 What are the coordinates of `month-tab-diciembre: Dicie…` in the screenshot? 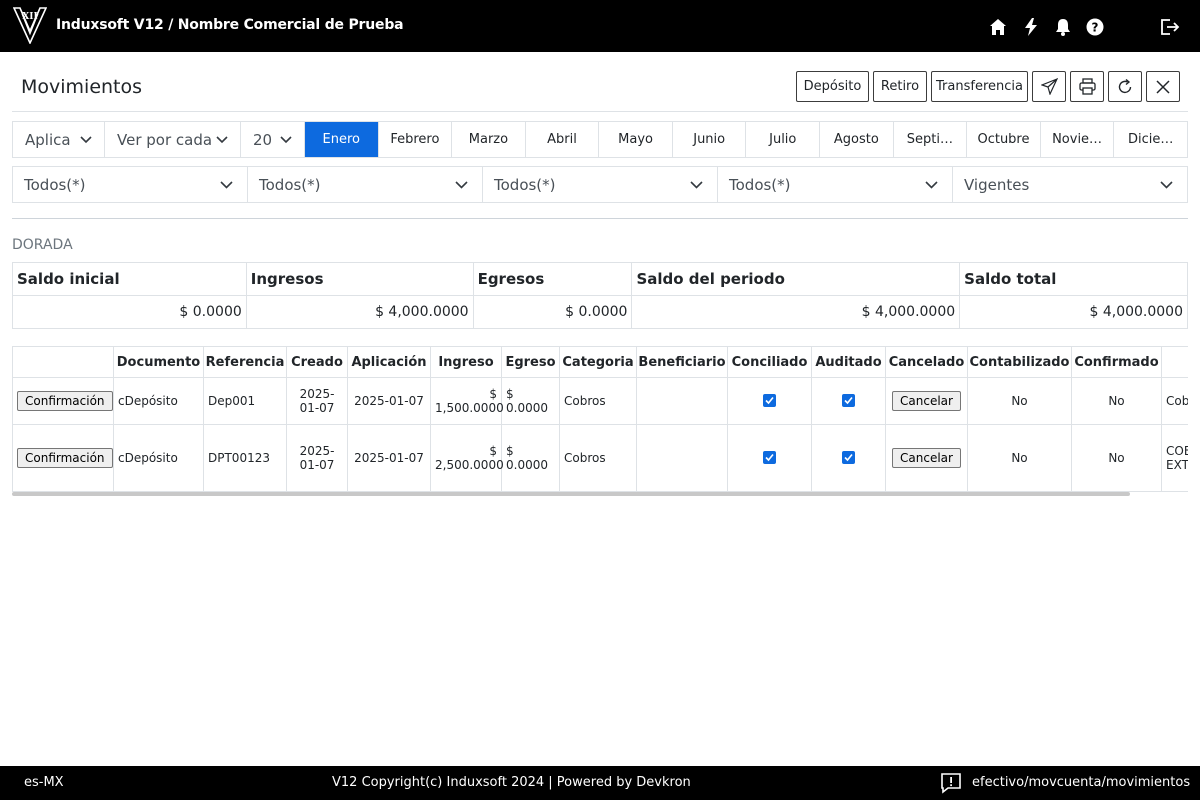 It's located at (1150, 139).